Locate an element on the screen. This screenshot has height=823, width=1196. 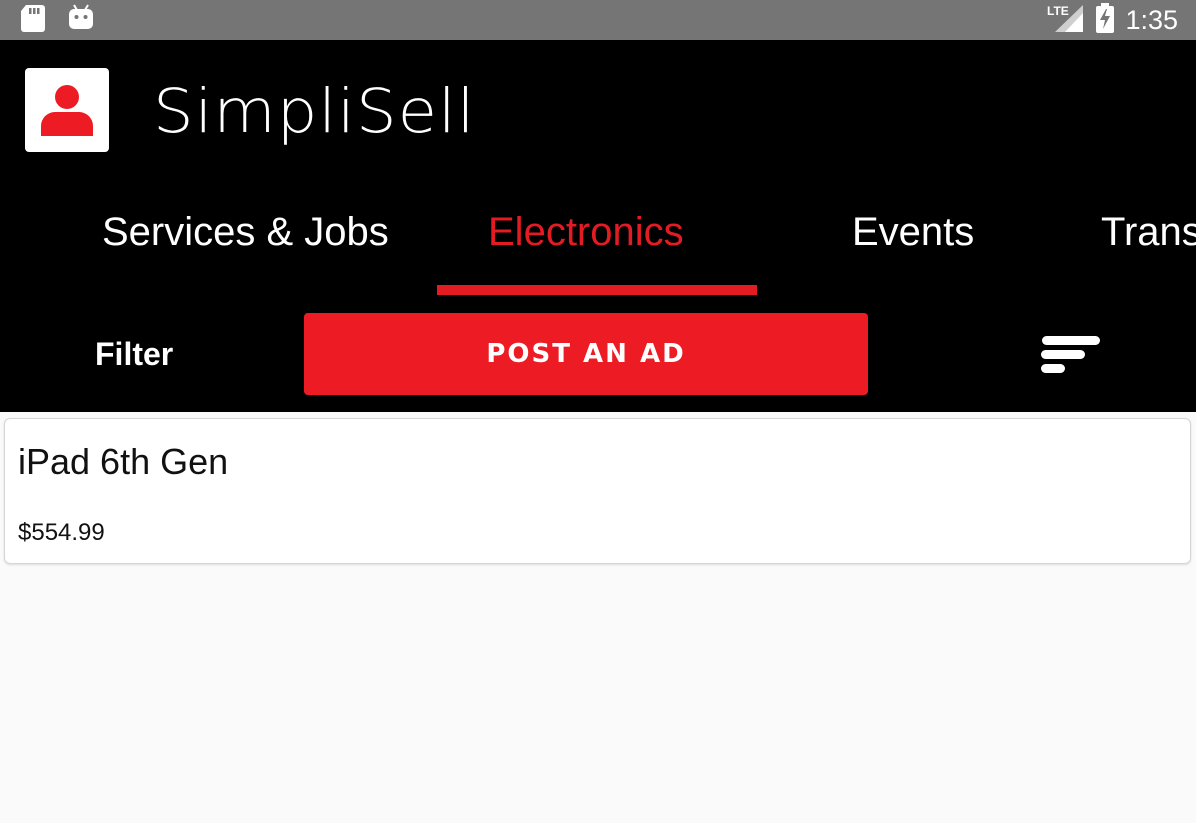
tab-electronics: Electronics is located at coordinates (586, 239).